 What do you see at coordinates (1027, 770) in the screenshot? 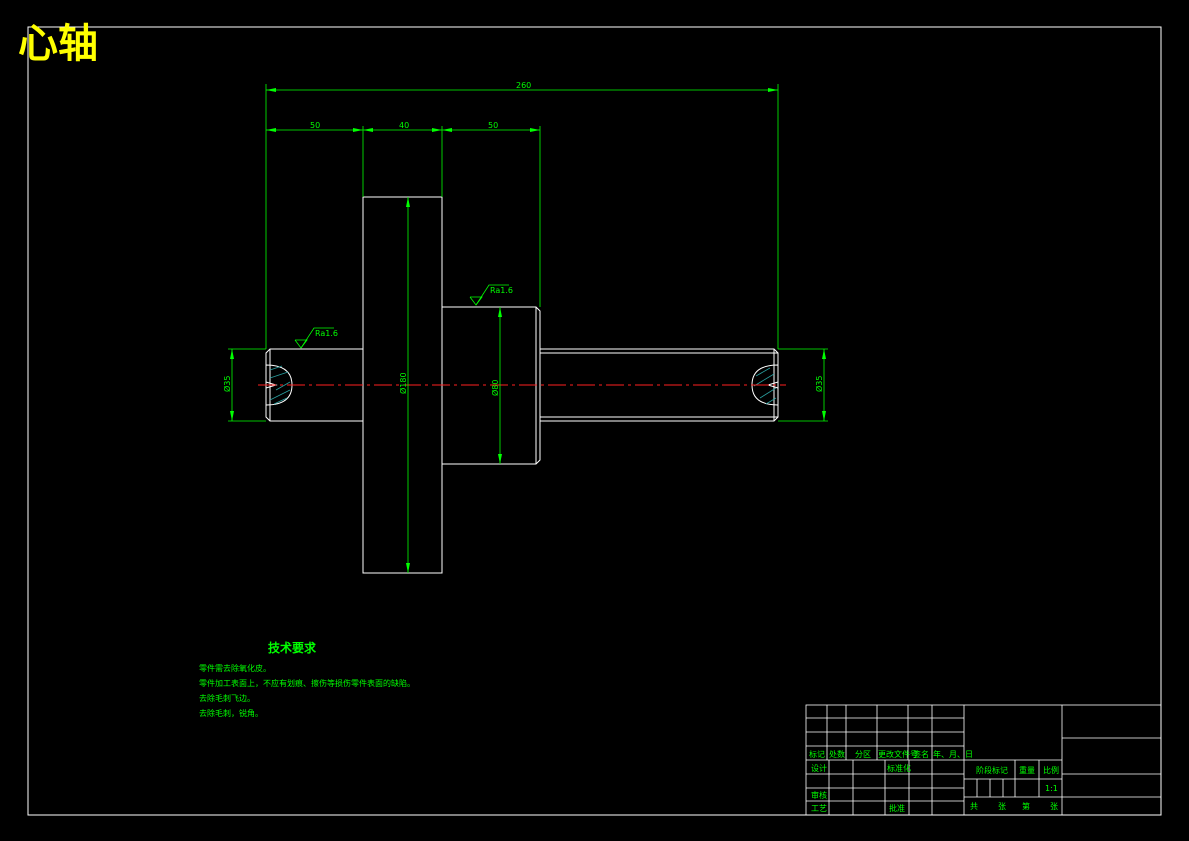
I see `tb-weight: 重量` at bounding box center [1027, 770].